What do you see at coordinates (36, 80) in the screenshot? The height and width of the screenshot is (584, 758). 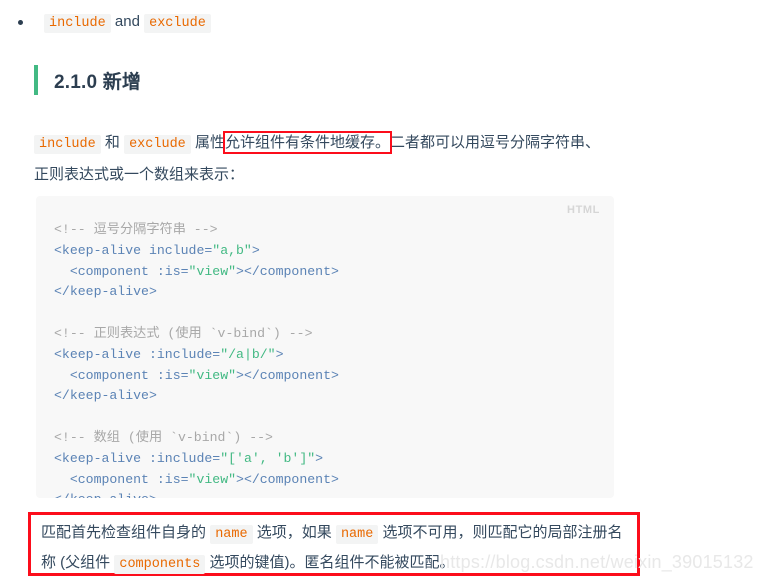 I see `heading-accent-bar` at bounding box center [36, 80].